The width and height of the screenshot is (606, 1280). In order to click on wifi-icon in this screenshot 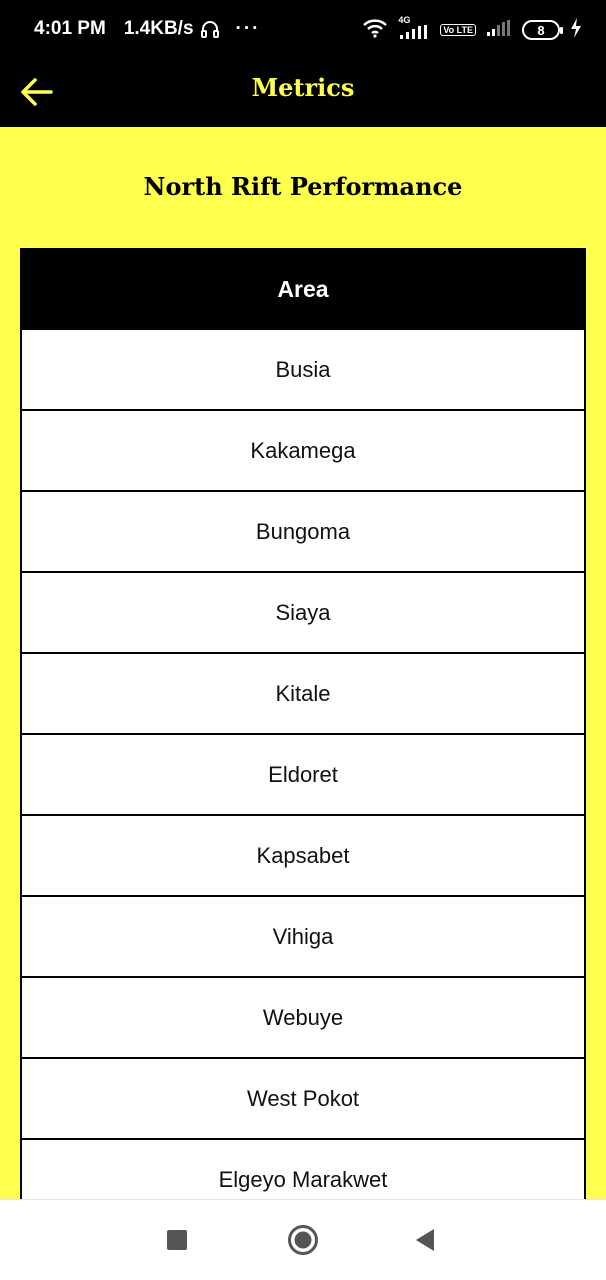, I will do `click(375, 30)`.